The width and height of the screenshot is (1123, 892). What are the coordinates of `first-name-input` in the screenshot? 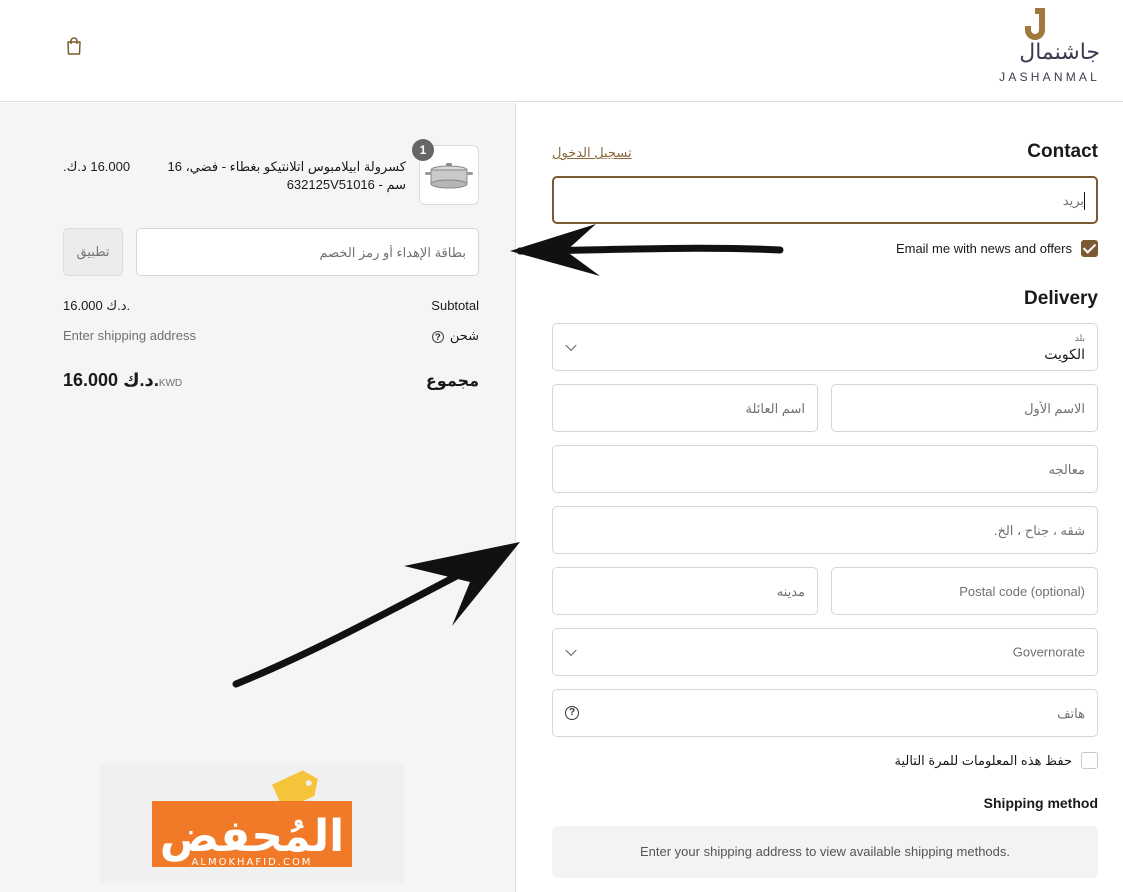 It's located at (964, 408).